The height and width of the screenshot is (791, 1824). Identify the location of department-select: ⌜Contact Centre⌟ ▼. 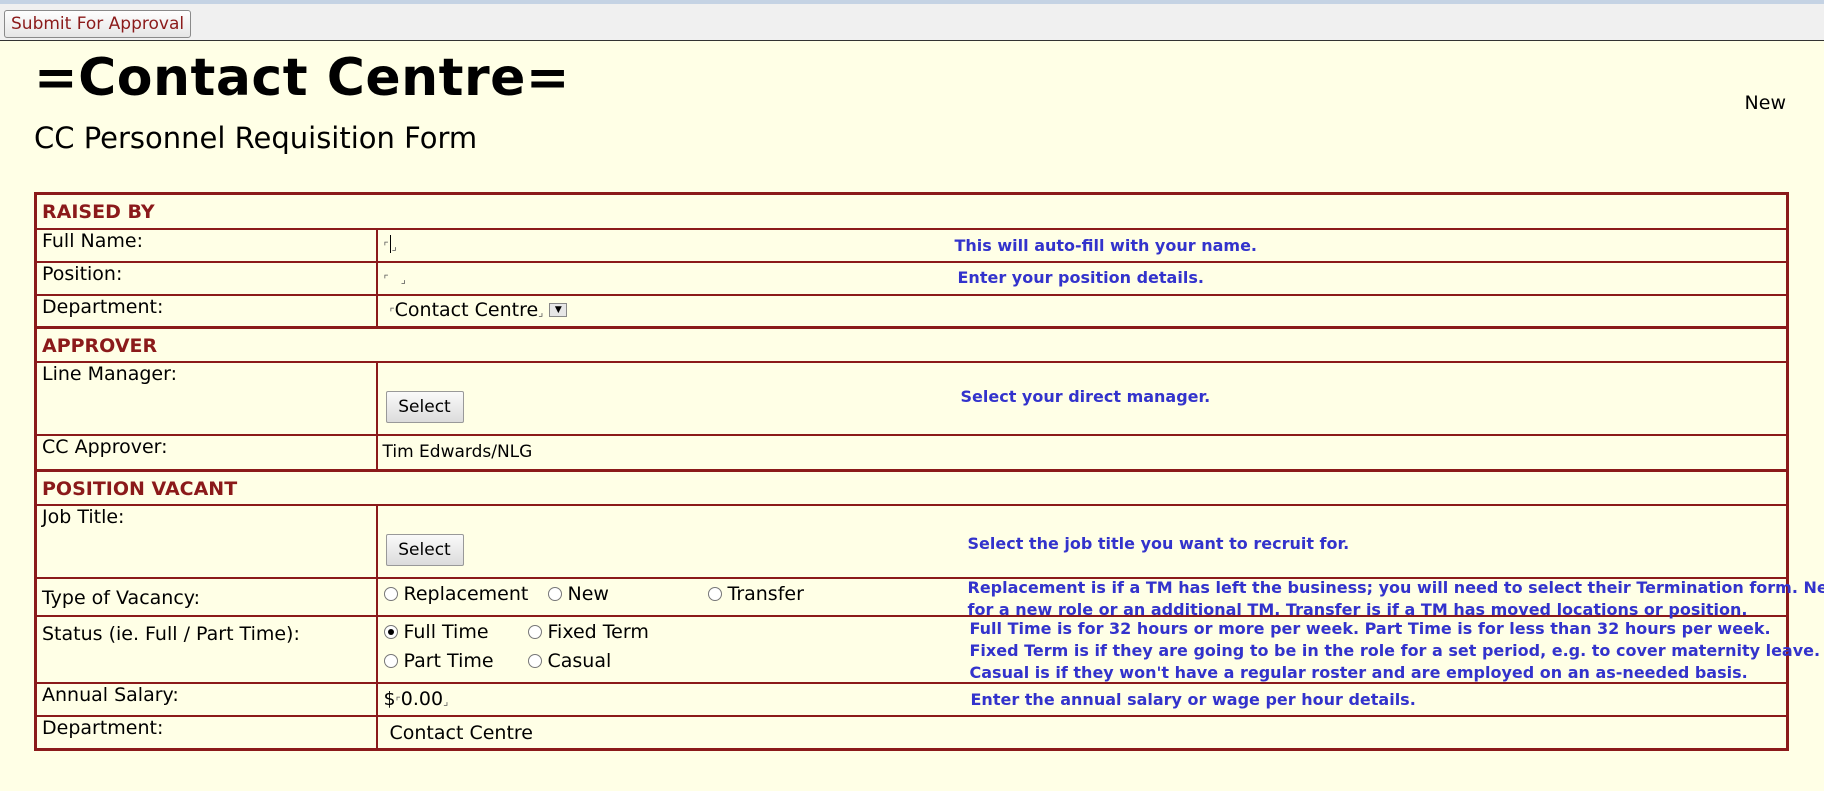
(479, 310).